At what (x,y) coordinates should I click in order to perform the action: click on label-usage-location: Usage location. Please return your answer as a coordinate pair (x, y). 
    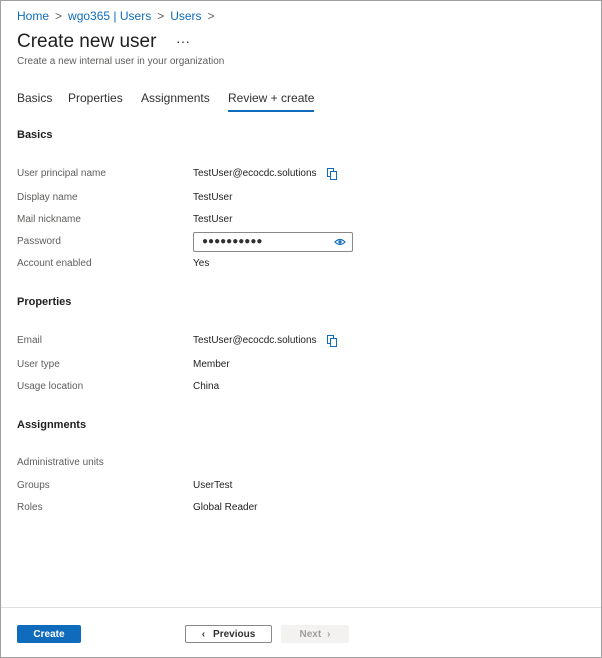
    Looking at the image, I should click on (50, 386).